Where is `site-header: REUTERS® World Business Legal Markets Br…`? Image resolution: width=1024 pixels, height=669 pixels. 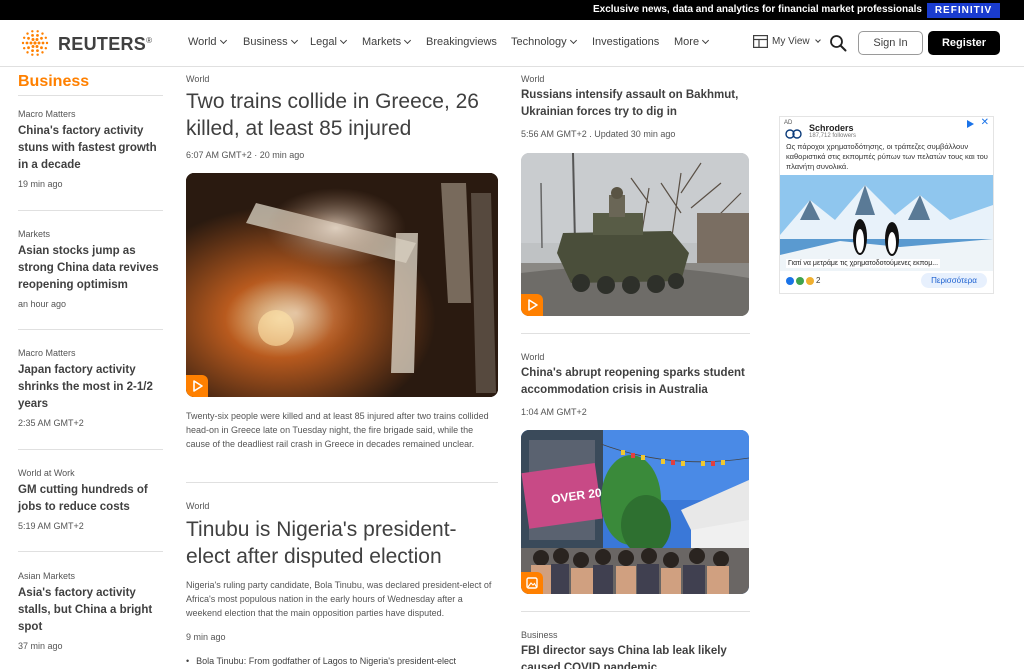 site-header: REUTERS® World Business Legal Markets Br… is located at coordinates (512, 43).